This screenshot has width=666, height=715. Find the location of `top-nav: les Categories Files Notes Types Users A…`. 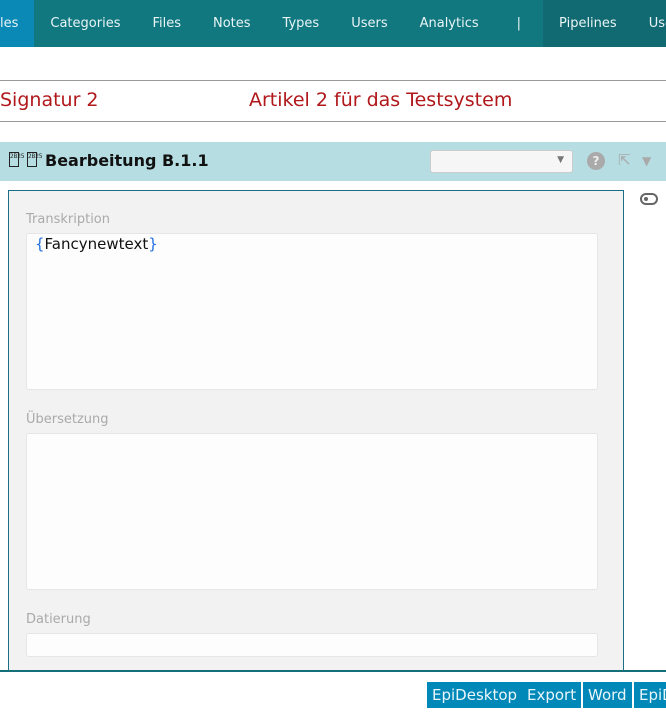

top-nav: les Categories Files Notes Types Users A… is located at coordinates (333, 23).